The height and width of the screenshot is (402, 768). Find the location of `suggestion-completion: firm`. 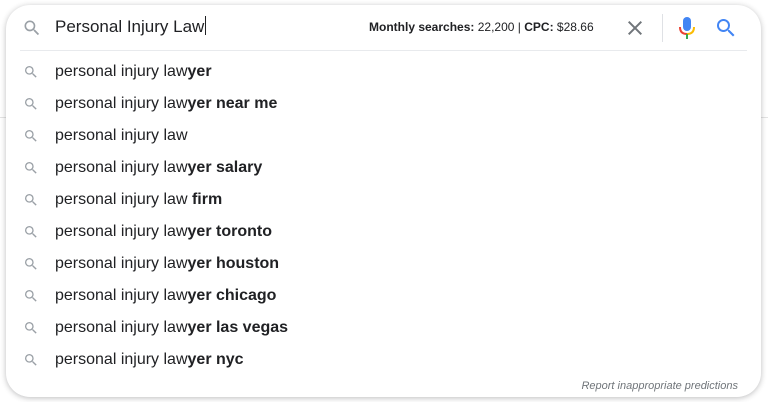

suggestion-completion: firm is located at coordinates (207, 199).